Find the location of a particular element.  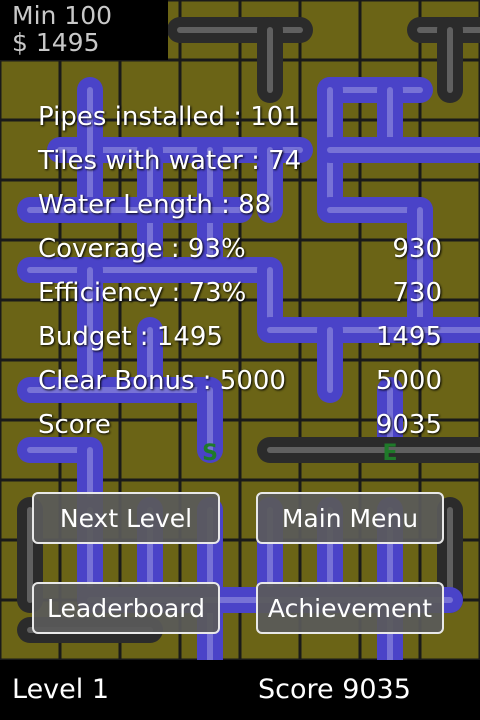

result-label: Coverage : 93% is located at coordinates (142, 249).